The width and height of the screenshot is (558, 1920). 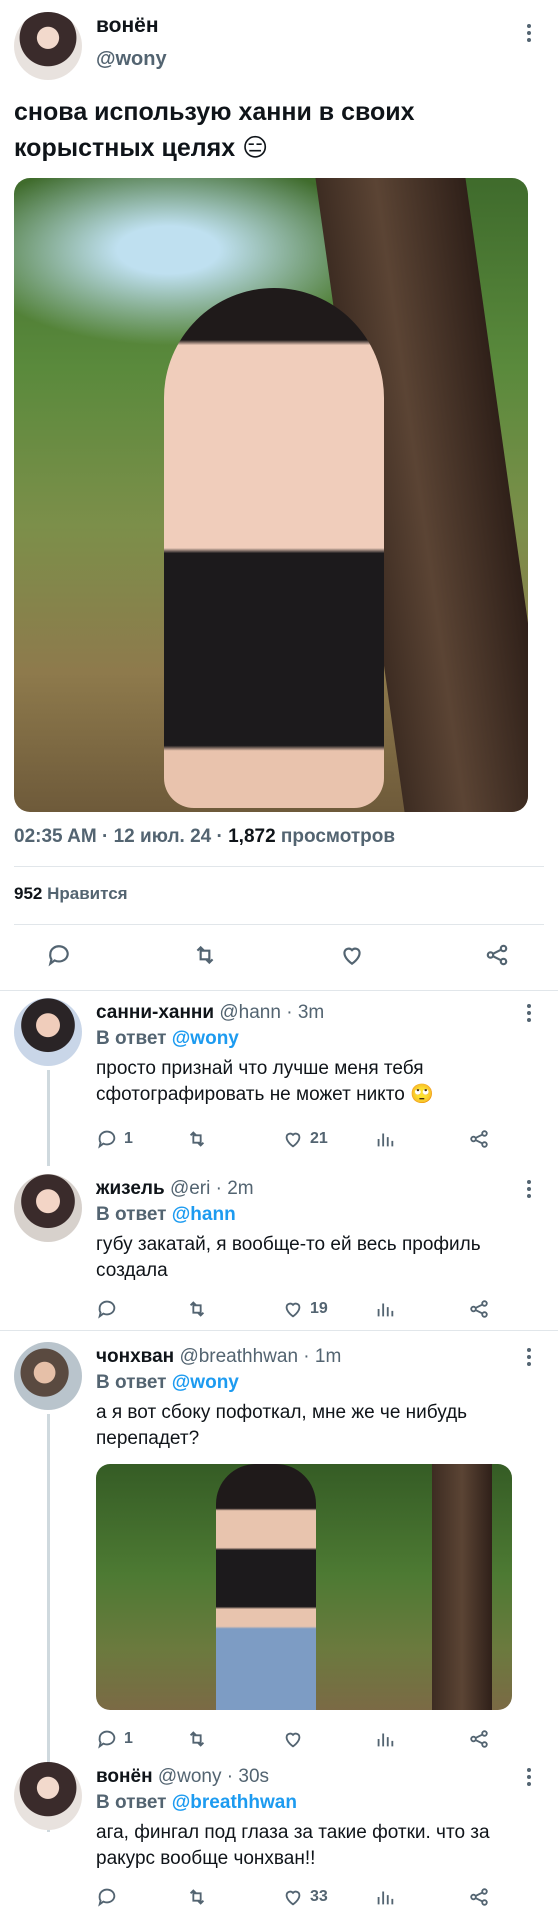 What do you see at coordinates (131, 59) in the screenshot?
I see `author-handle: @wony` at bounding box center [131, 59].